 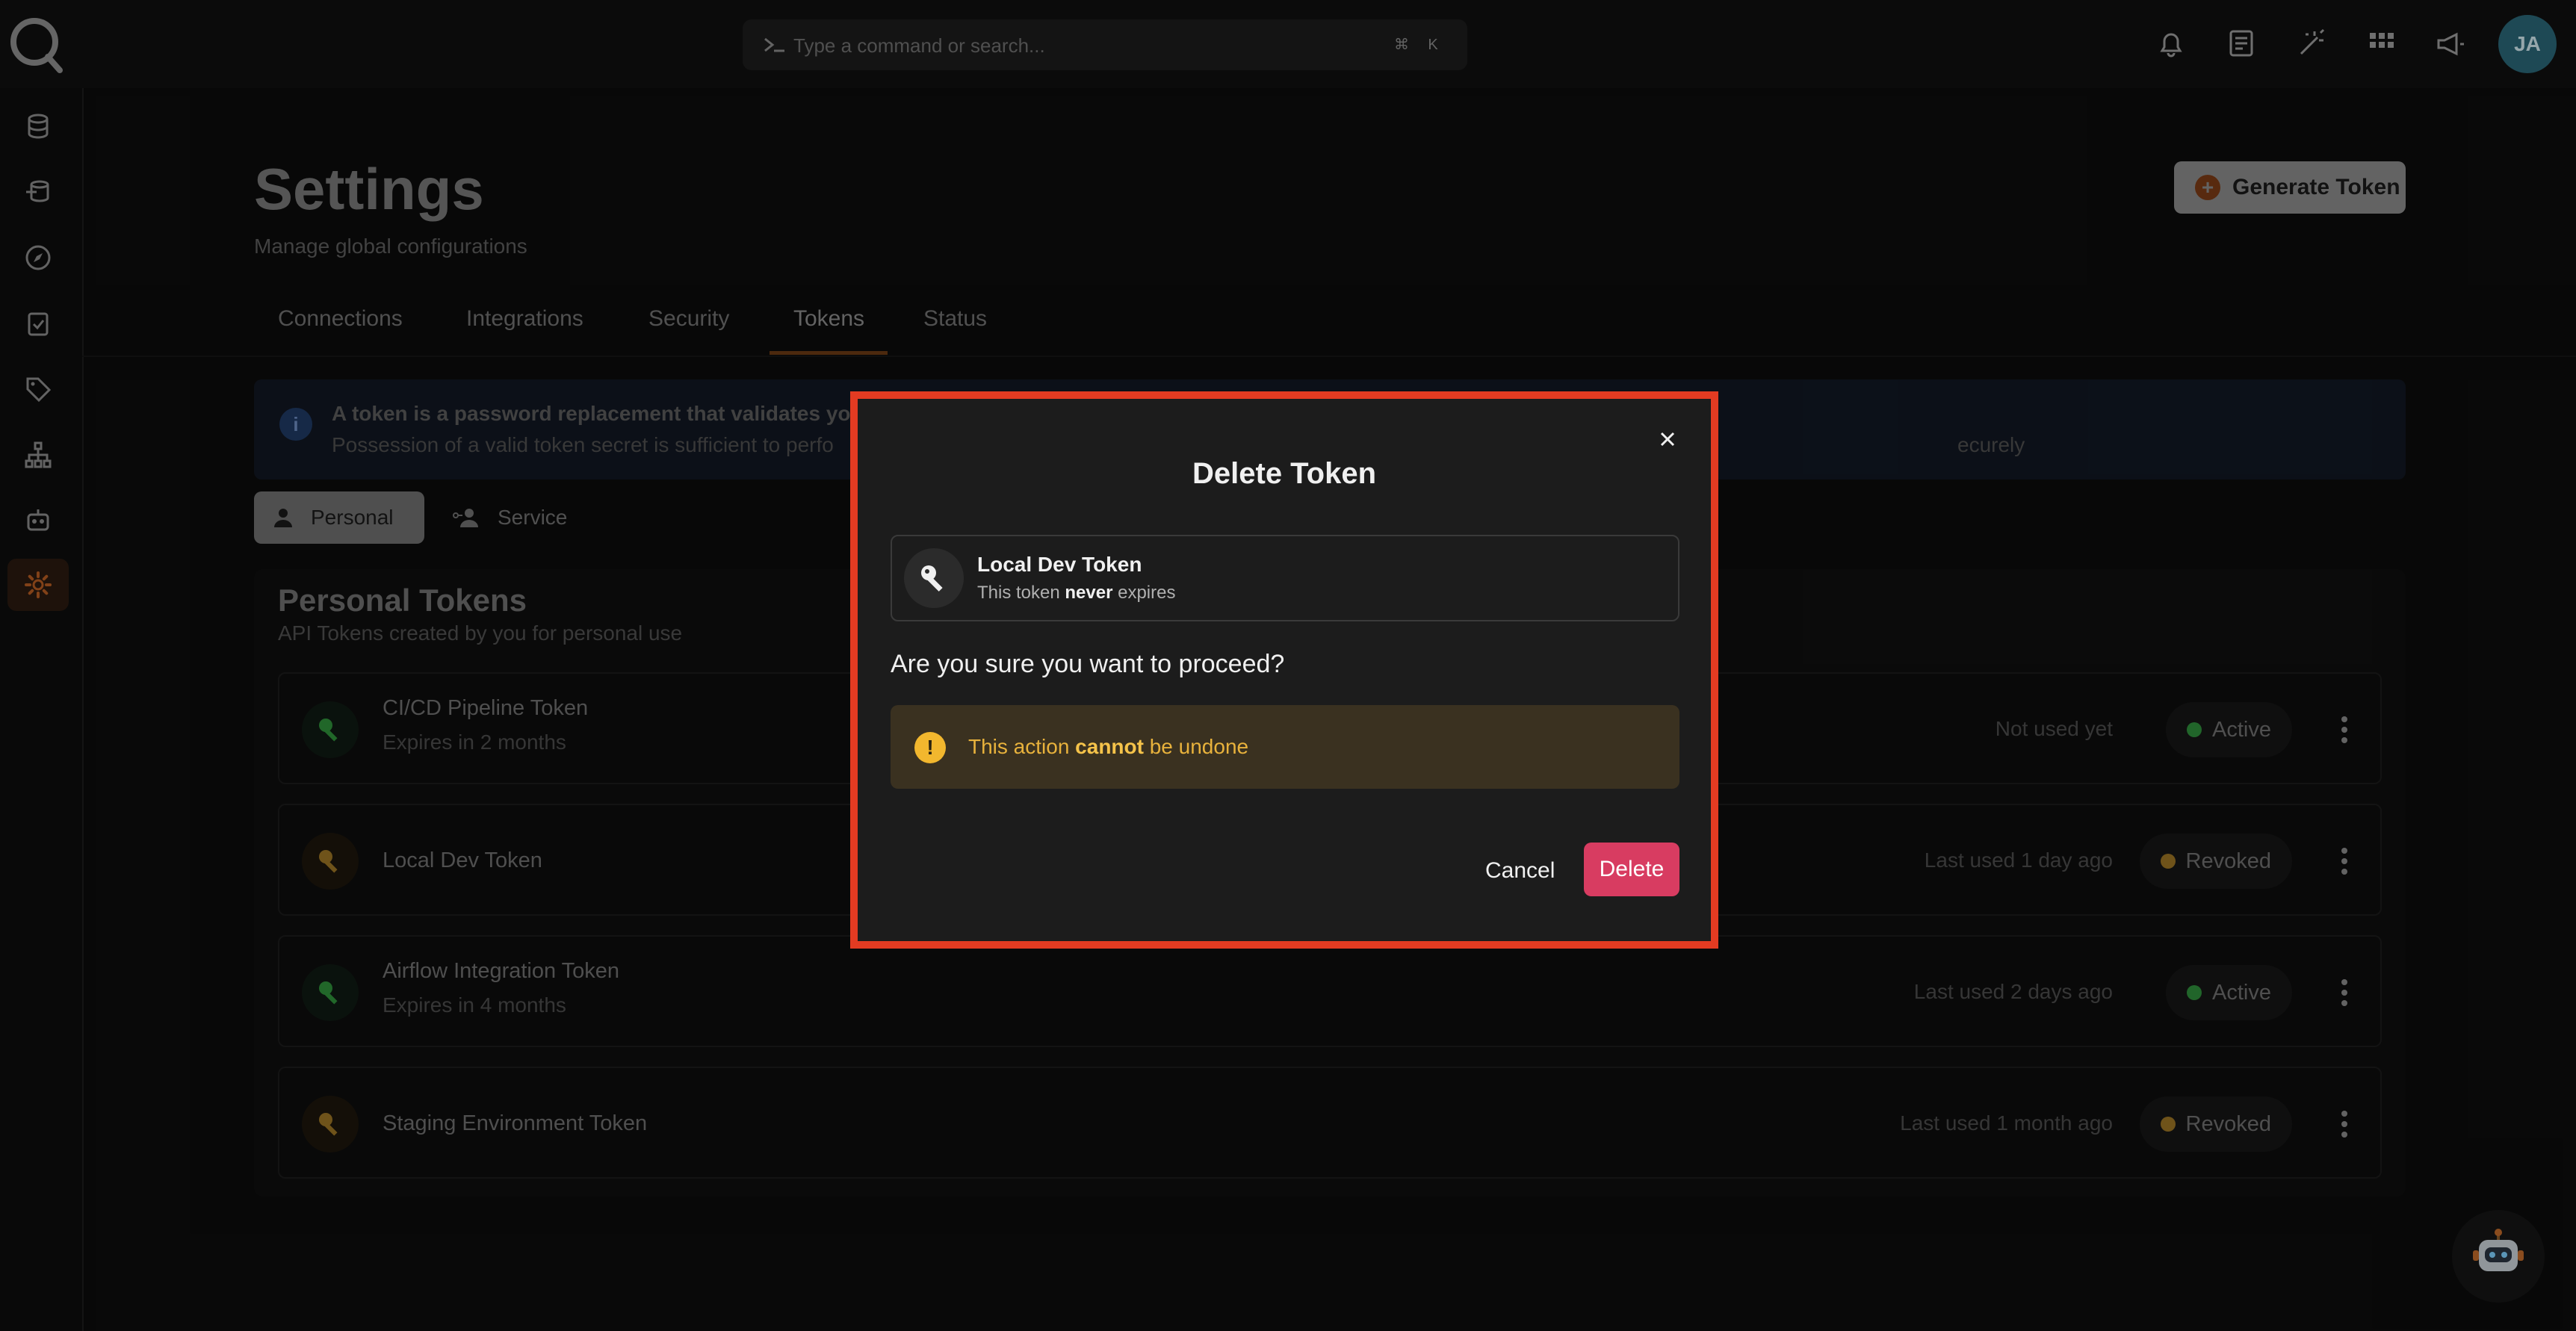 I want to click on delete-button: Delete, so click(x=1631, y=869).